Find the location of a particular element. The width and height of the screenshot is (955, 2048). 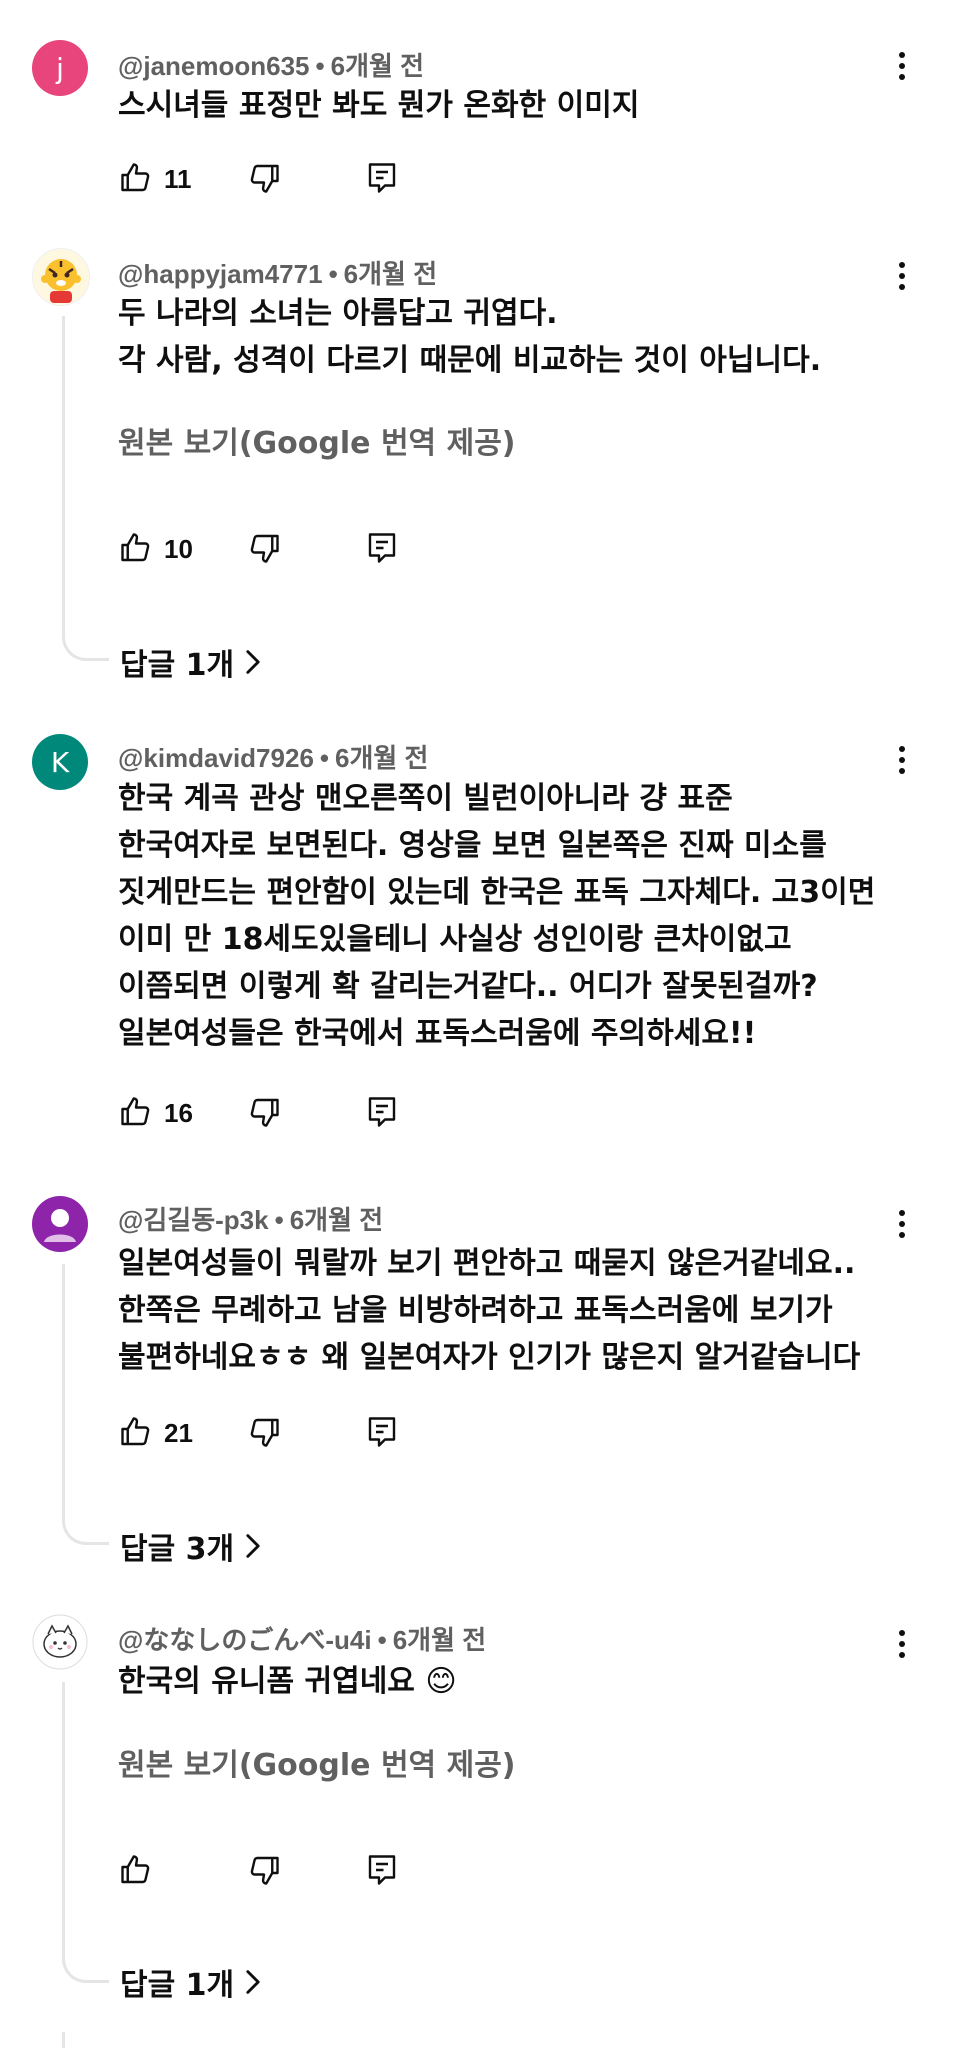

like-count: 10 is located at coordinates (178, 549).